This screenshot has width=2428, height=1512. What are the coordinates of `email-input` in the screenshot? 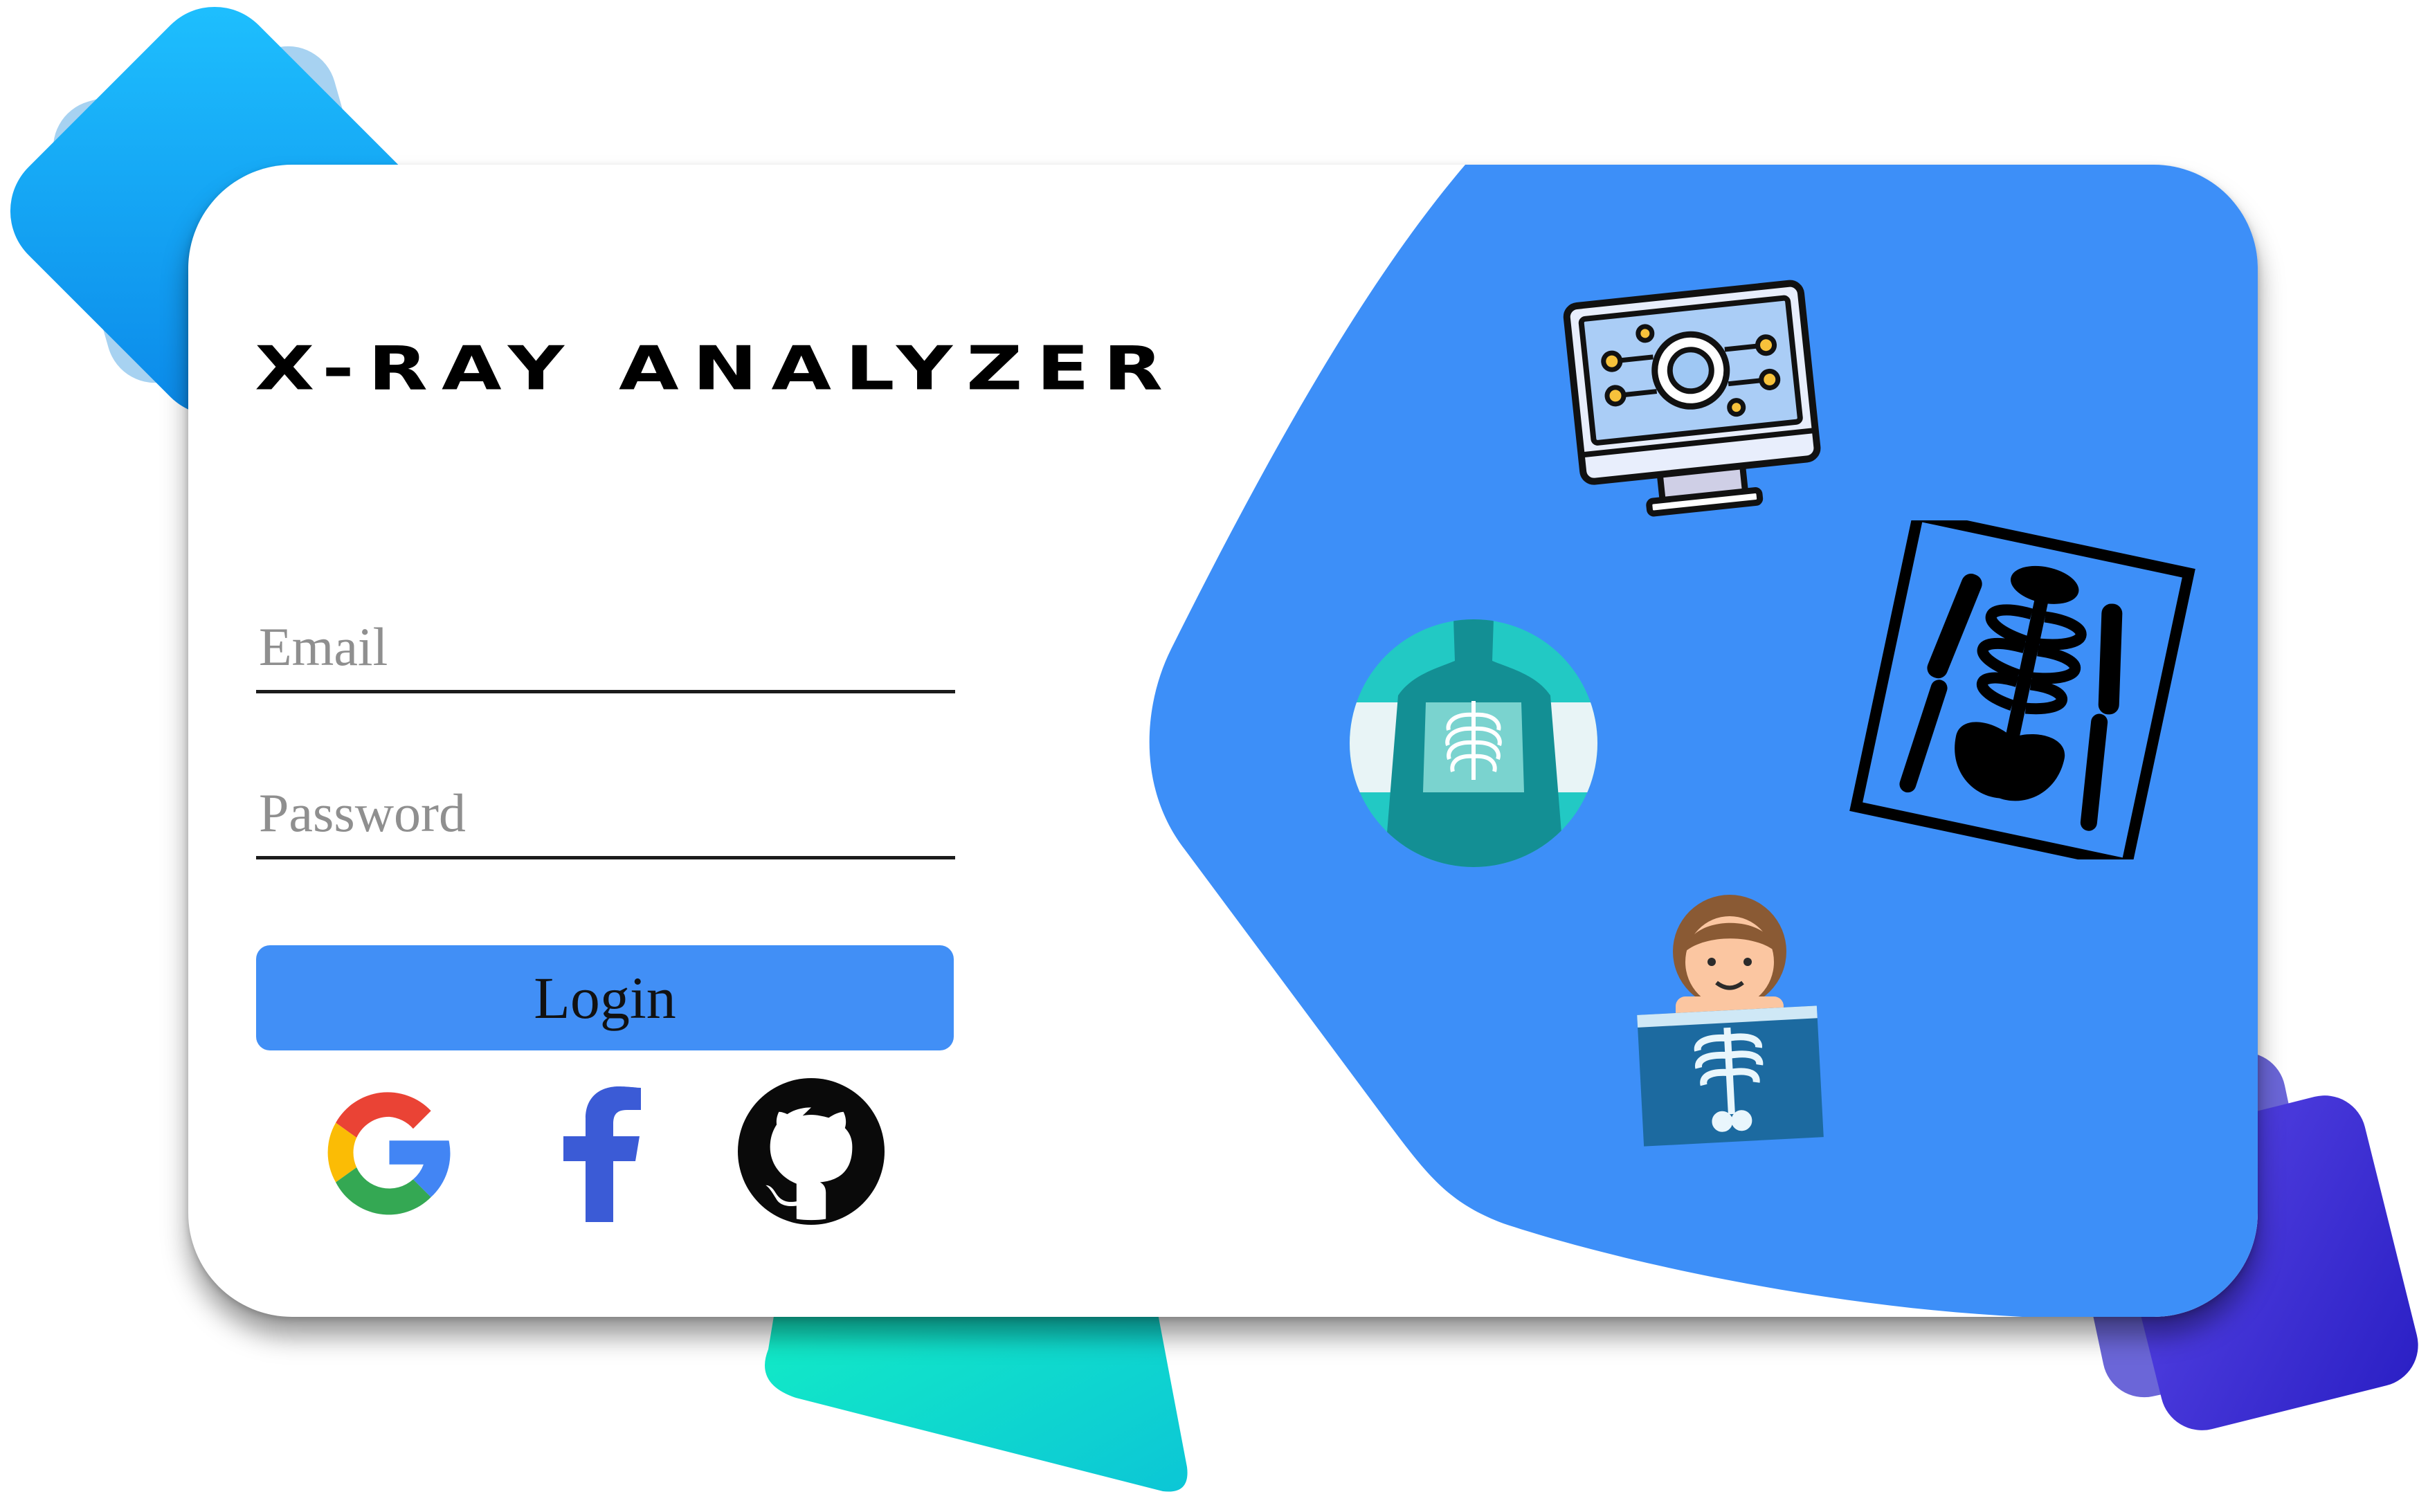 It's located at (605, 651).